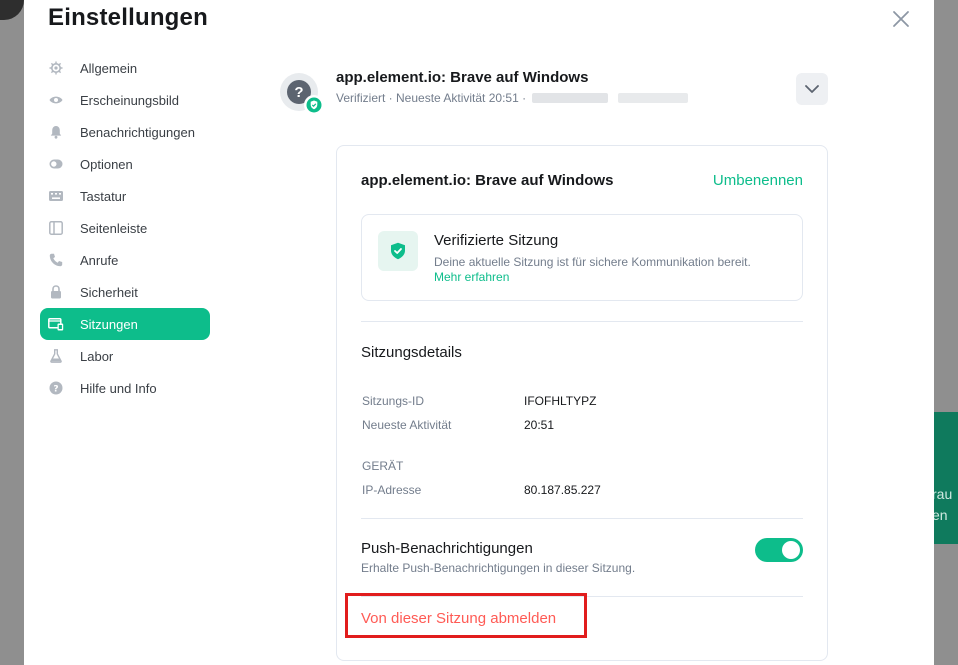  What do you see at coordinates (12, 10) in the screenshot?
I see `background-window-corner` at bounding box center [12, 10].